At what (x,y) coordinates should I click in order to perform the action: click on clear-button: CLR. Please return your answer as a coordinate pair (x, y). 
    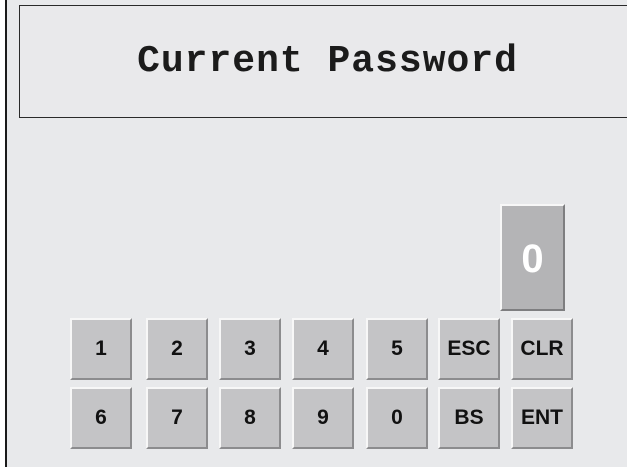
    Looking at the image, I should click on (542, 349).